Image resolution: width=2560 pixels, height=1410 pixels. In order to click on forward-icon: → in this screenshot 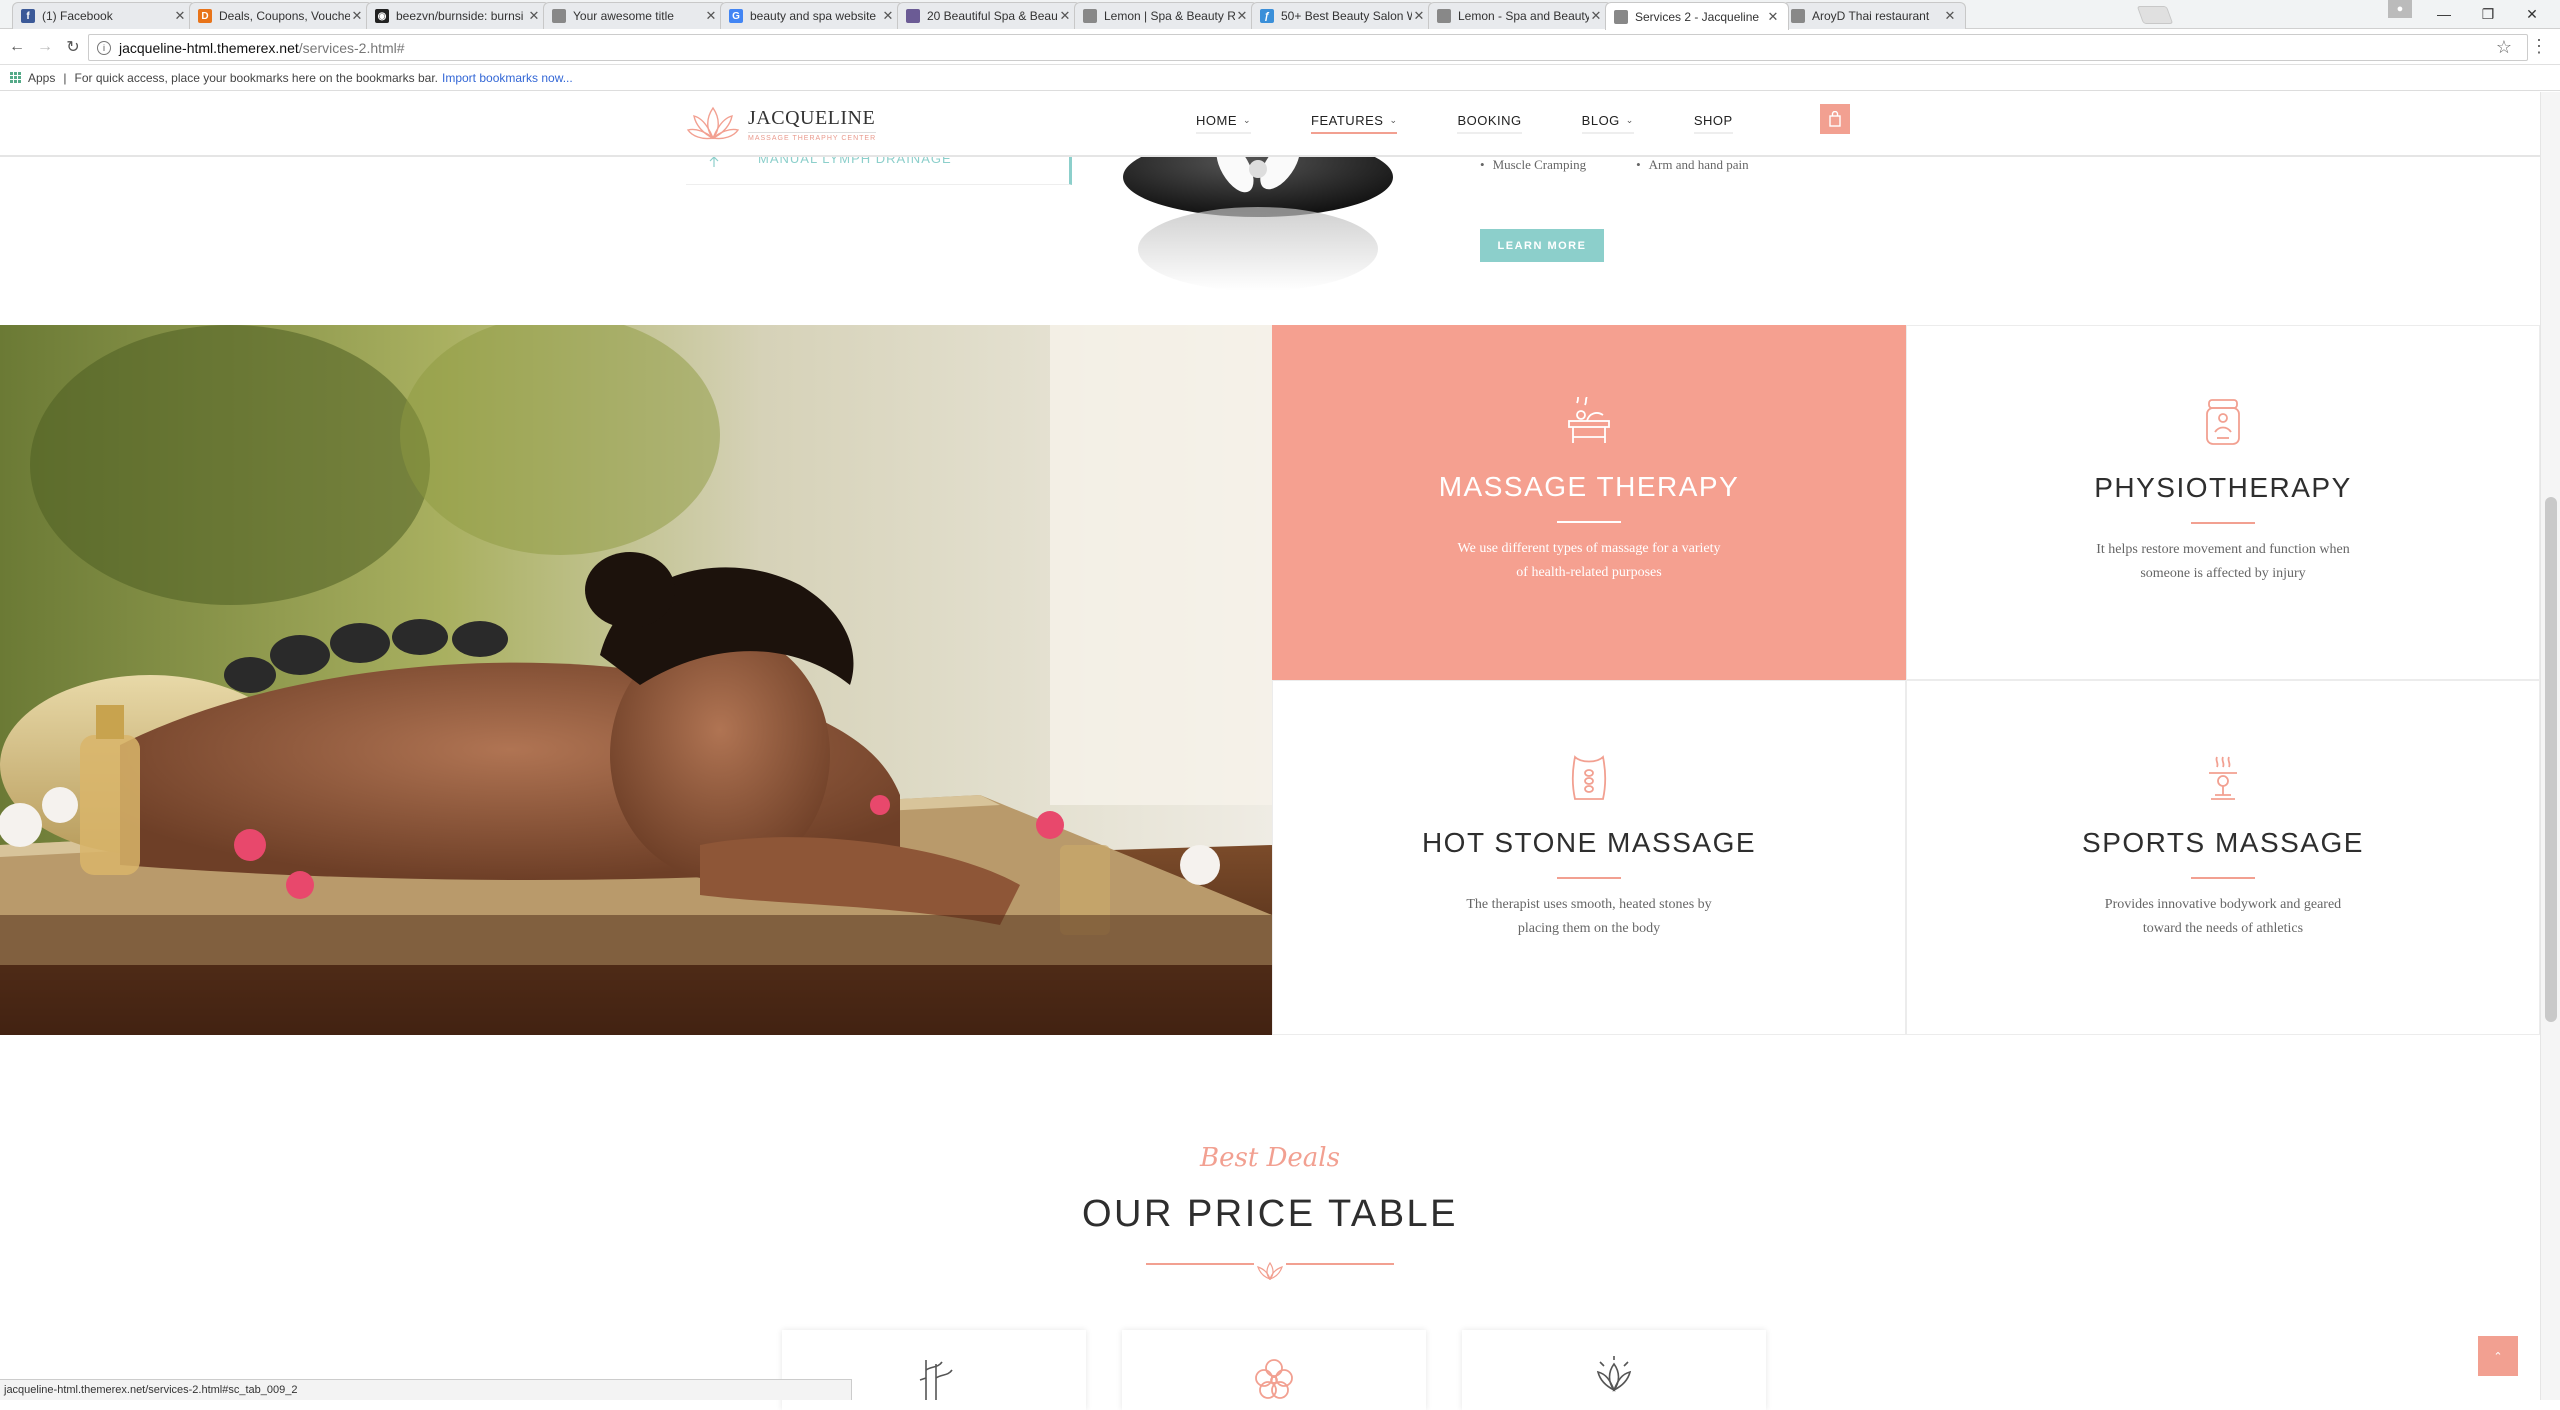, I will do `click(45, 47)`.